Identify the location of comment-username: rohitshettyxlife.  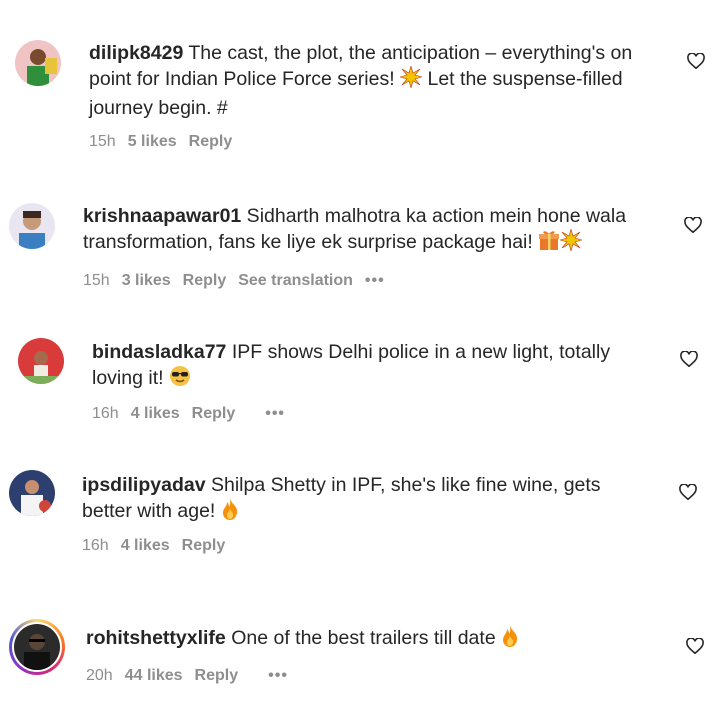
(156, 638).